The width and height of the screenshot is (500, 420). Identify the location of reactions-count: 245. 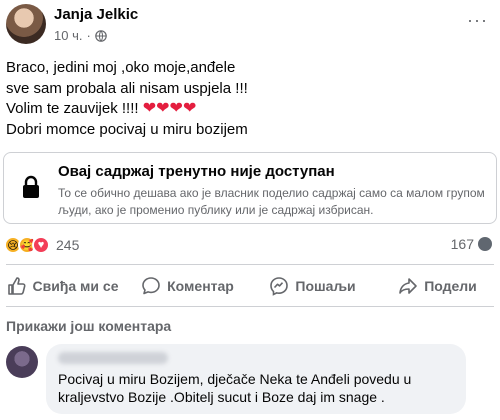
(67, 245).